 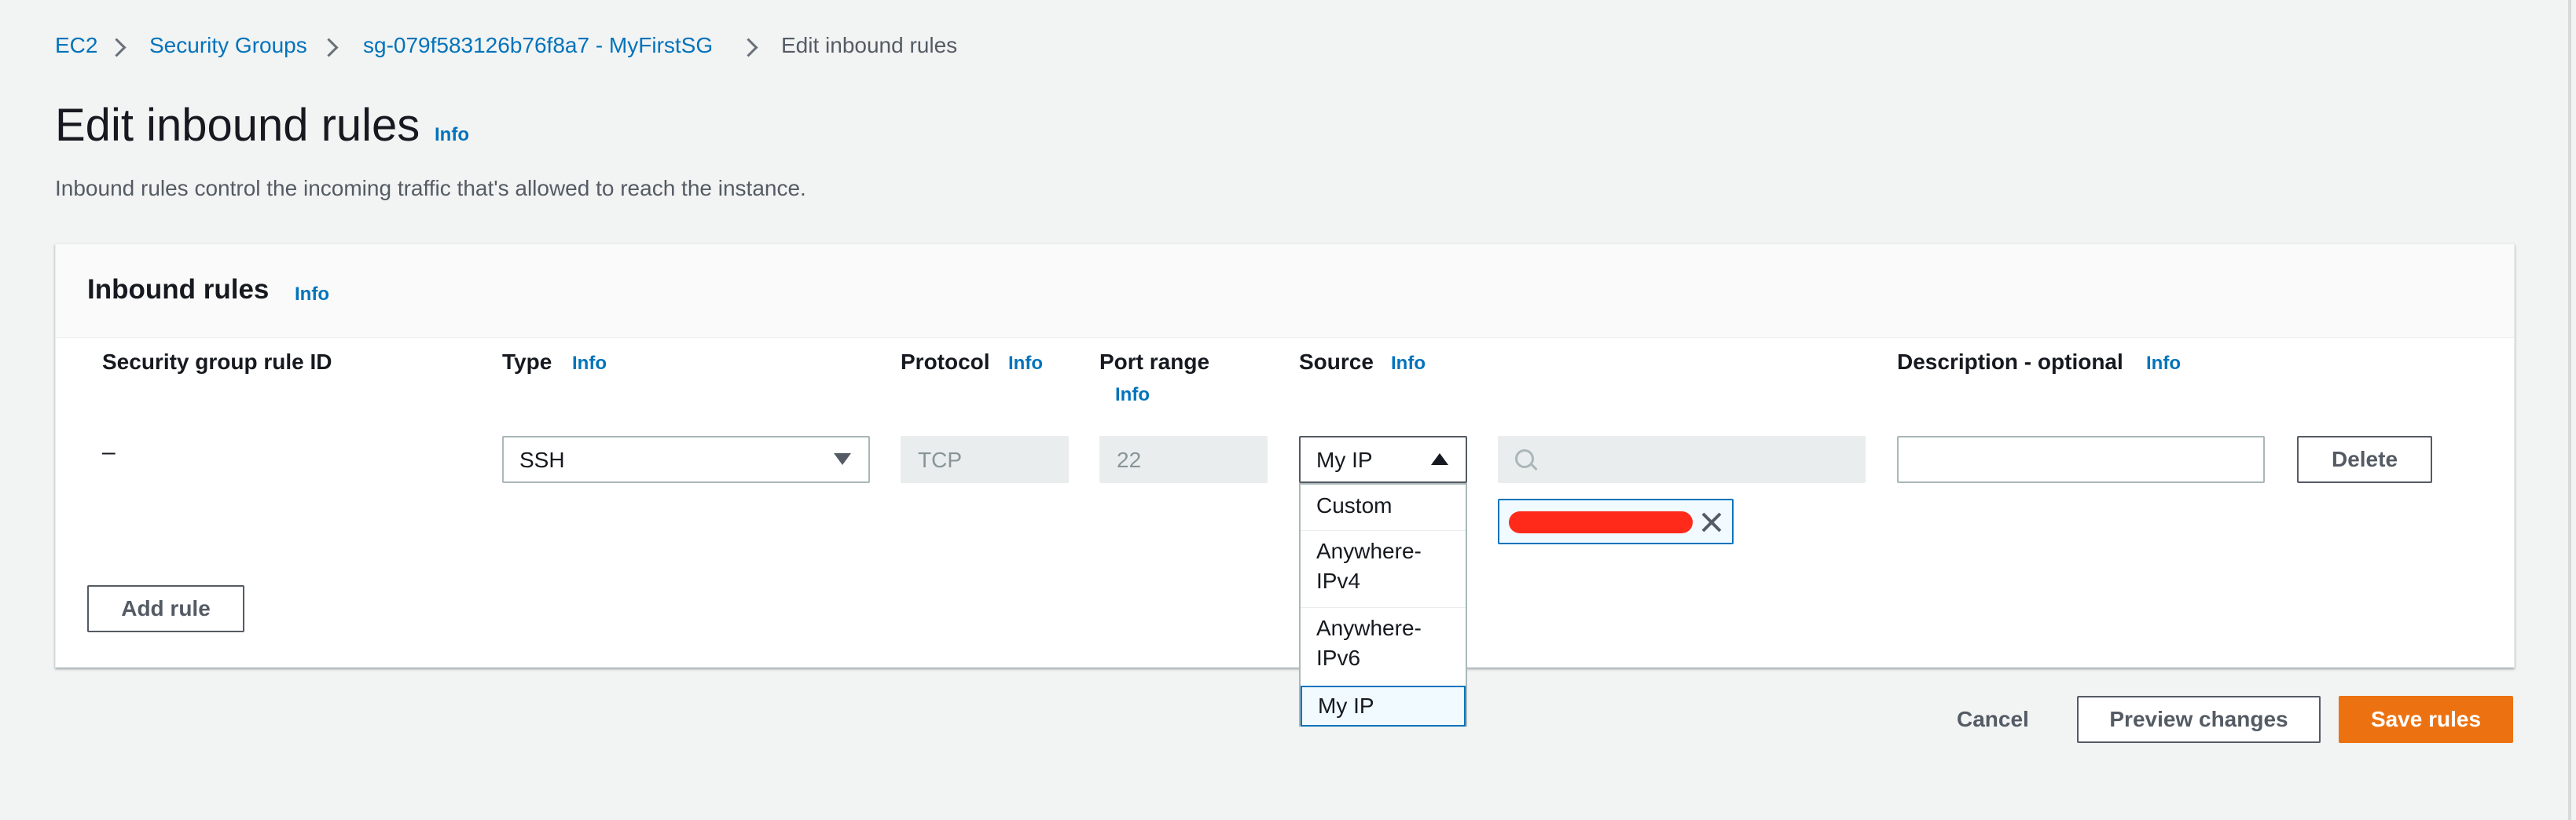 I want to click on source-search-input, so click(x=1682, y=459).